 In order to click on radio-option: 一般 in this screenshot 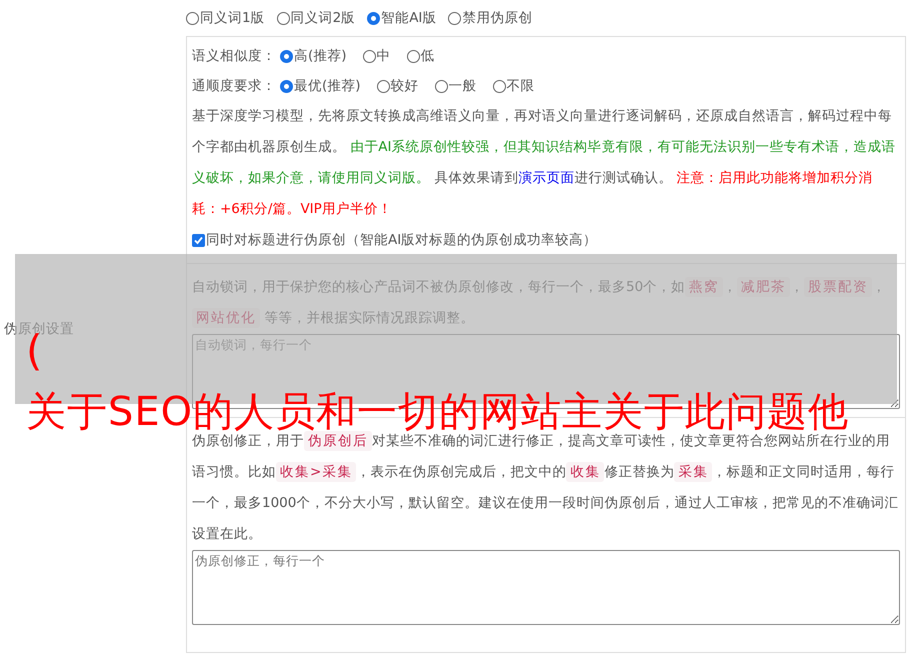, I will do `click(455, 86)`.